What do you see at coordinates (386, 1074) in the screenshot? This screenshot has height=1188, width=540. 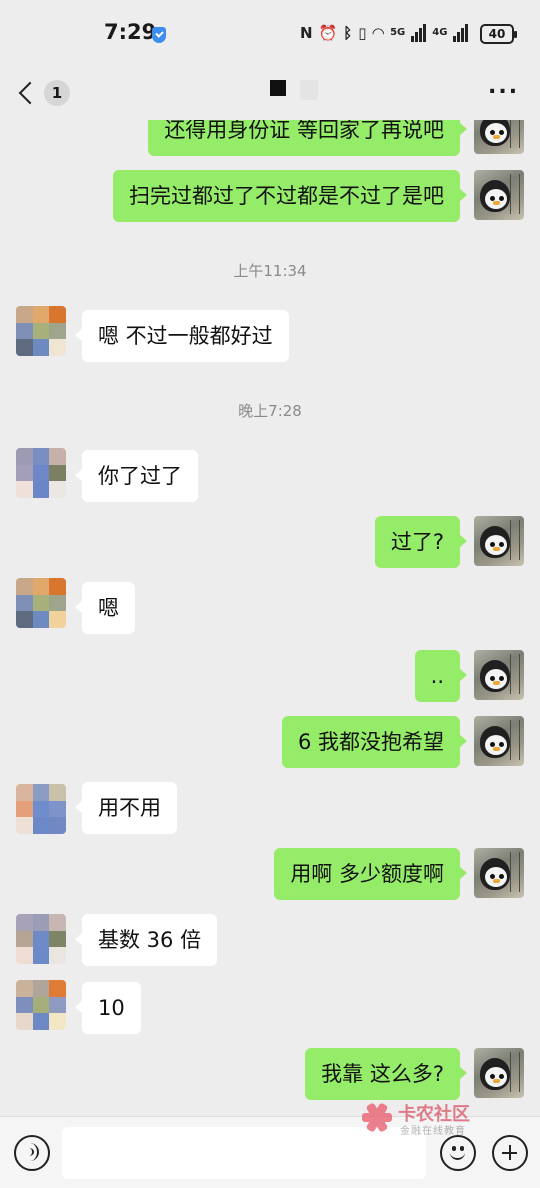 I see `message-bubble-outgoing: 我靠 这么多?` at bounding box center [386, 1074].